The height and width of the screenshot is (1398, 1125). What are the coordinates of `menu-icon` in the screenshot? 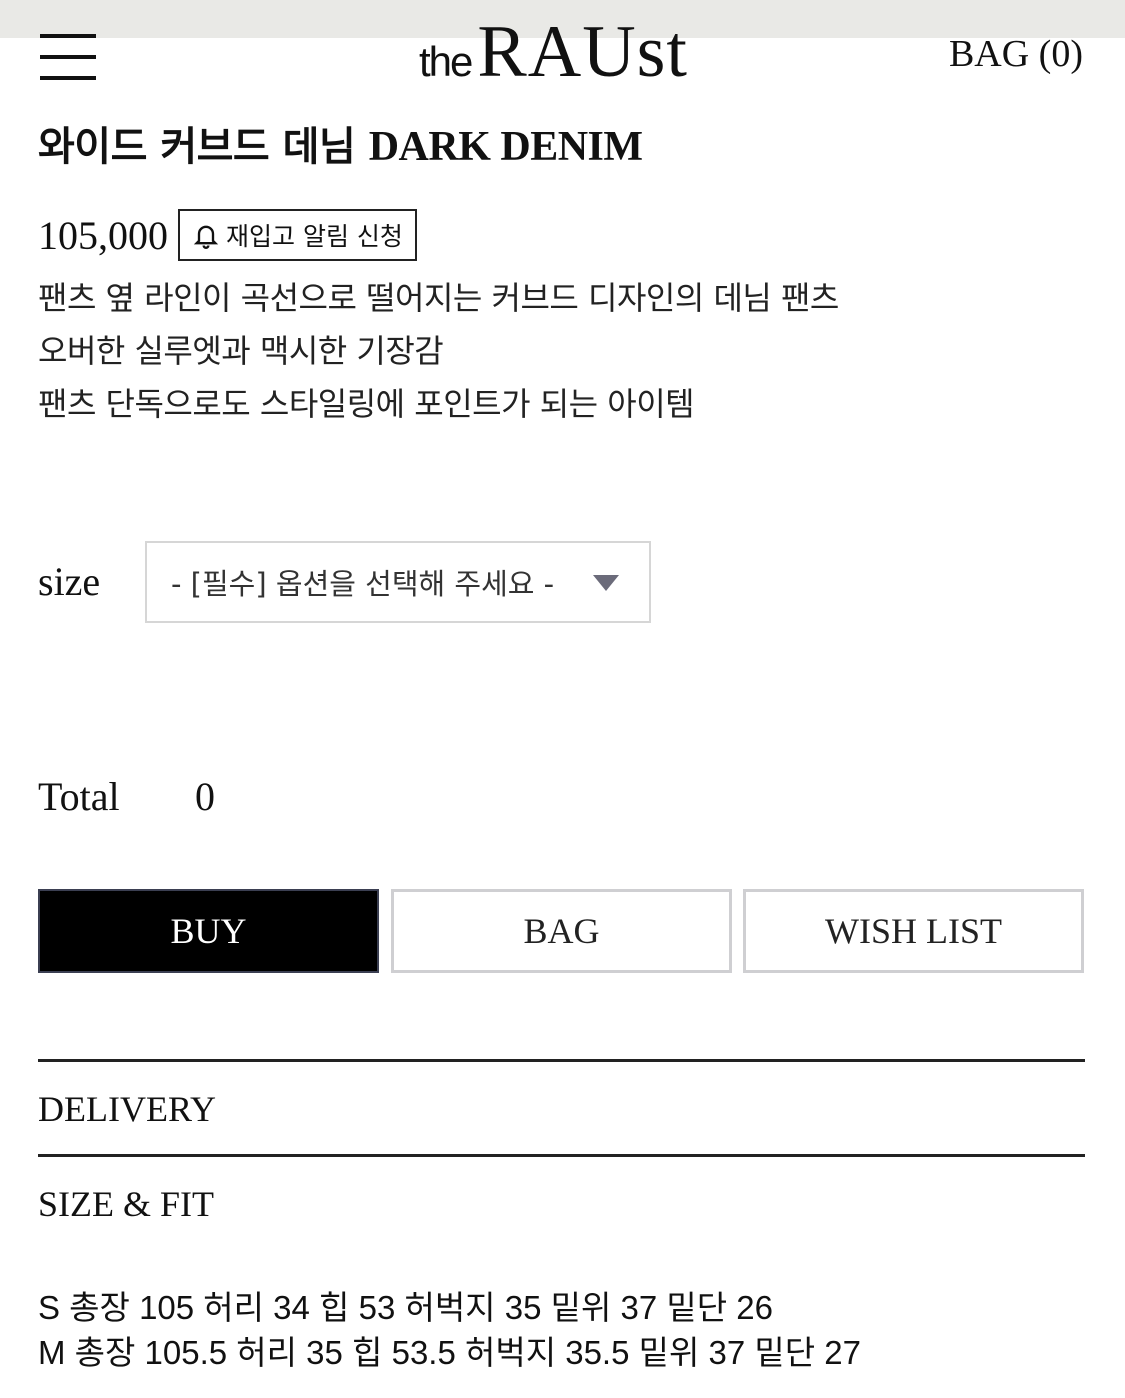 It's located at (68, 58).